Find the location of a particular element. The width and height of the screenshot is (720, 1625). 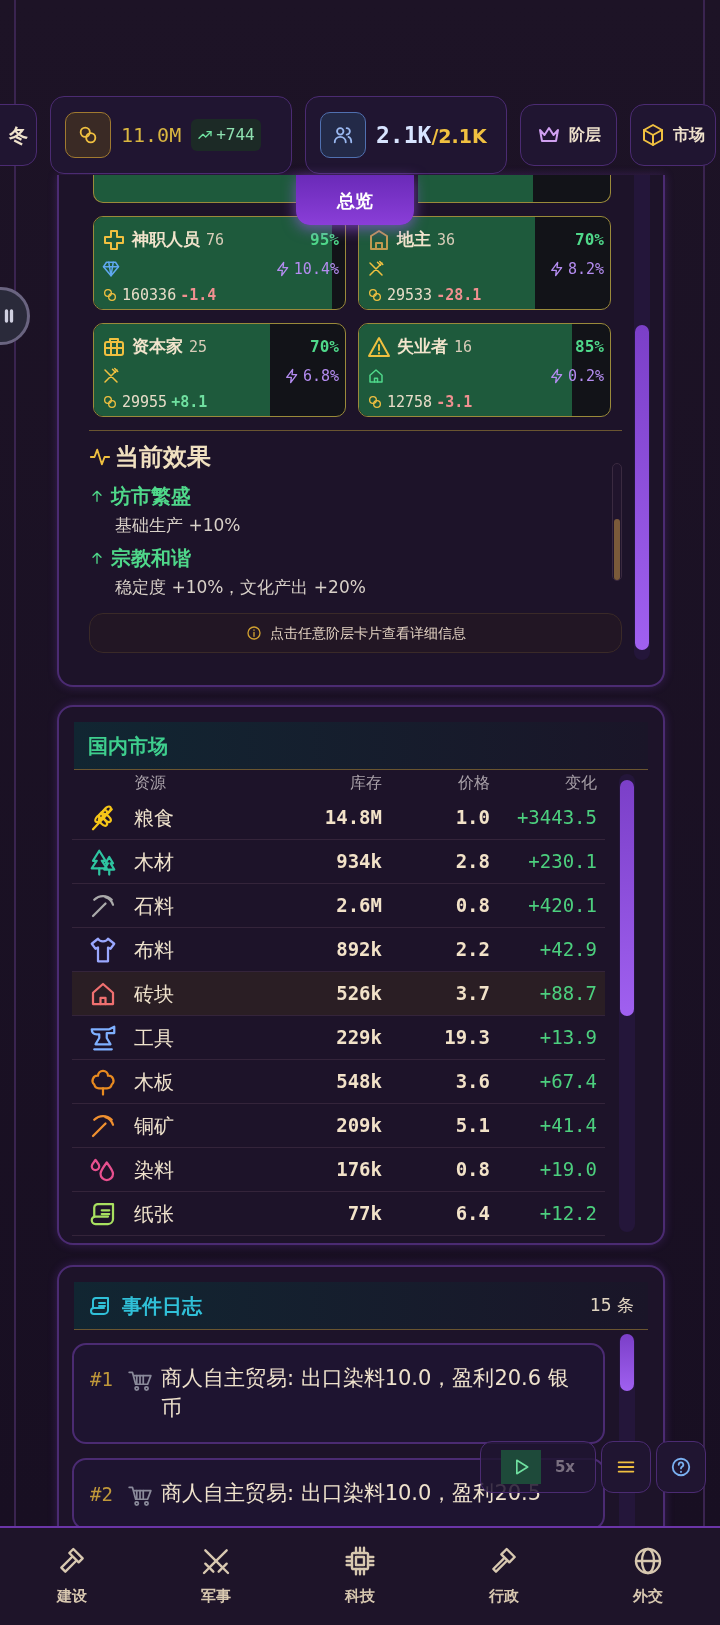

entry-text: 商人自主贸易: 出口染料10.0，盈利20.5 is located at coordinates (351, 1493).